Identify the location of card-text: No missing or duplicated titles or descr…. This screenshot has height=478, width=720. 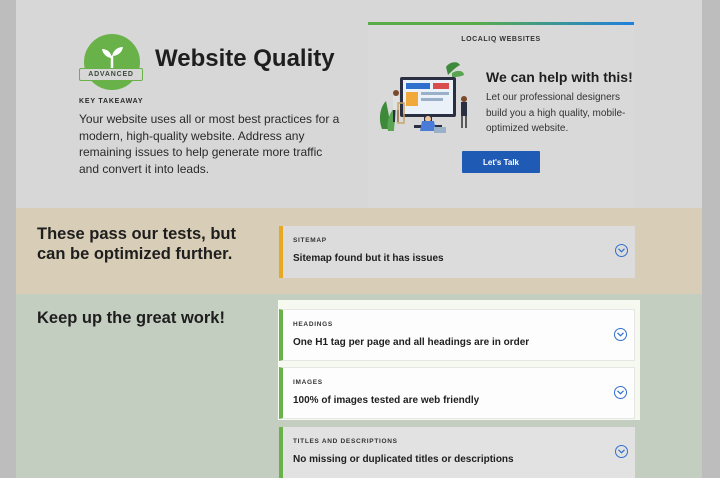
(403, 459).